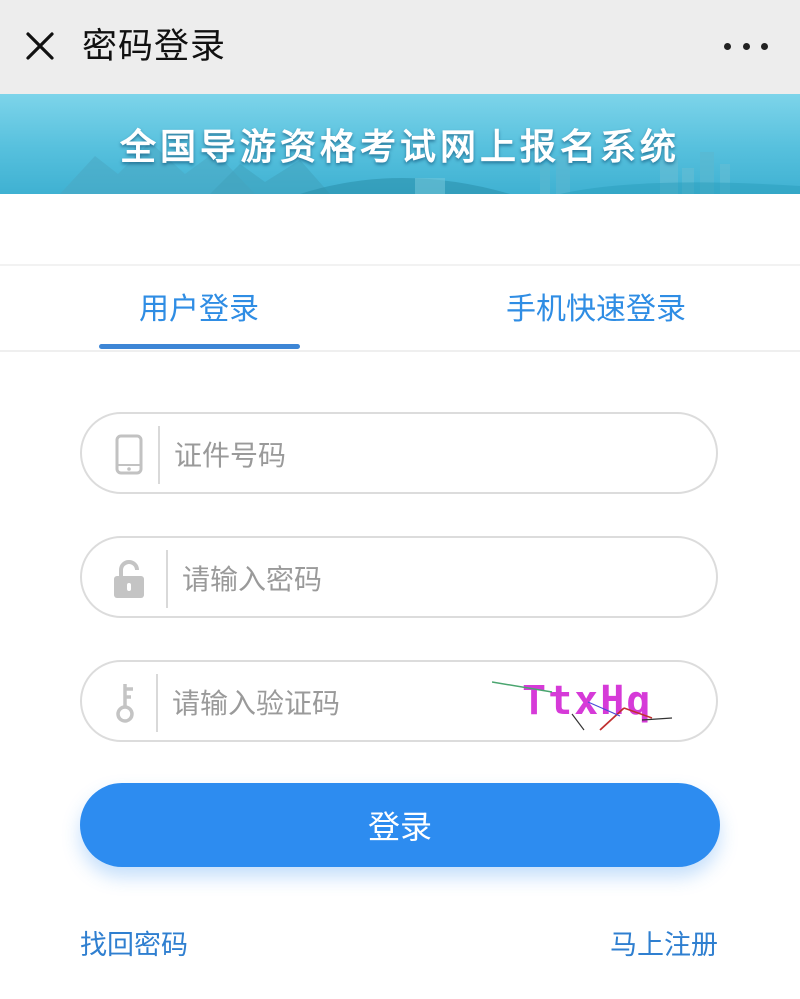 The image size is (800, 999). Describe the element at coordinates (400, 47) in the screenshot. I see `title-bar: 密码登录` at that location.